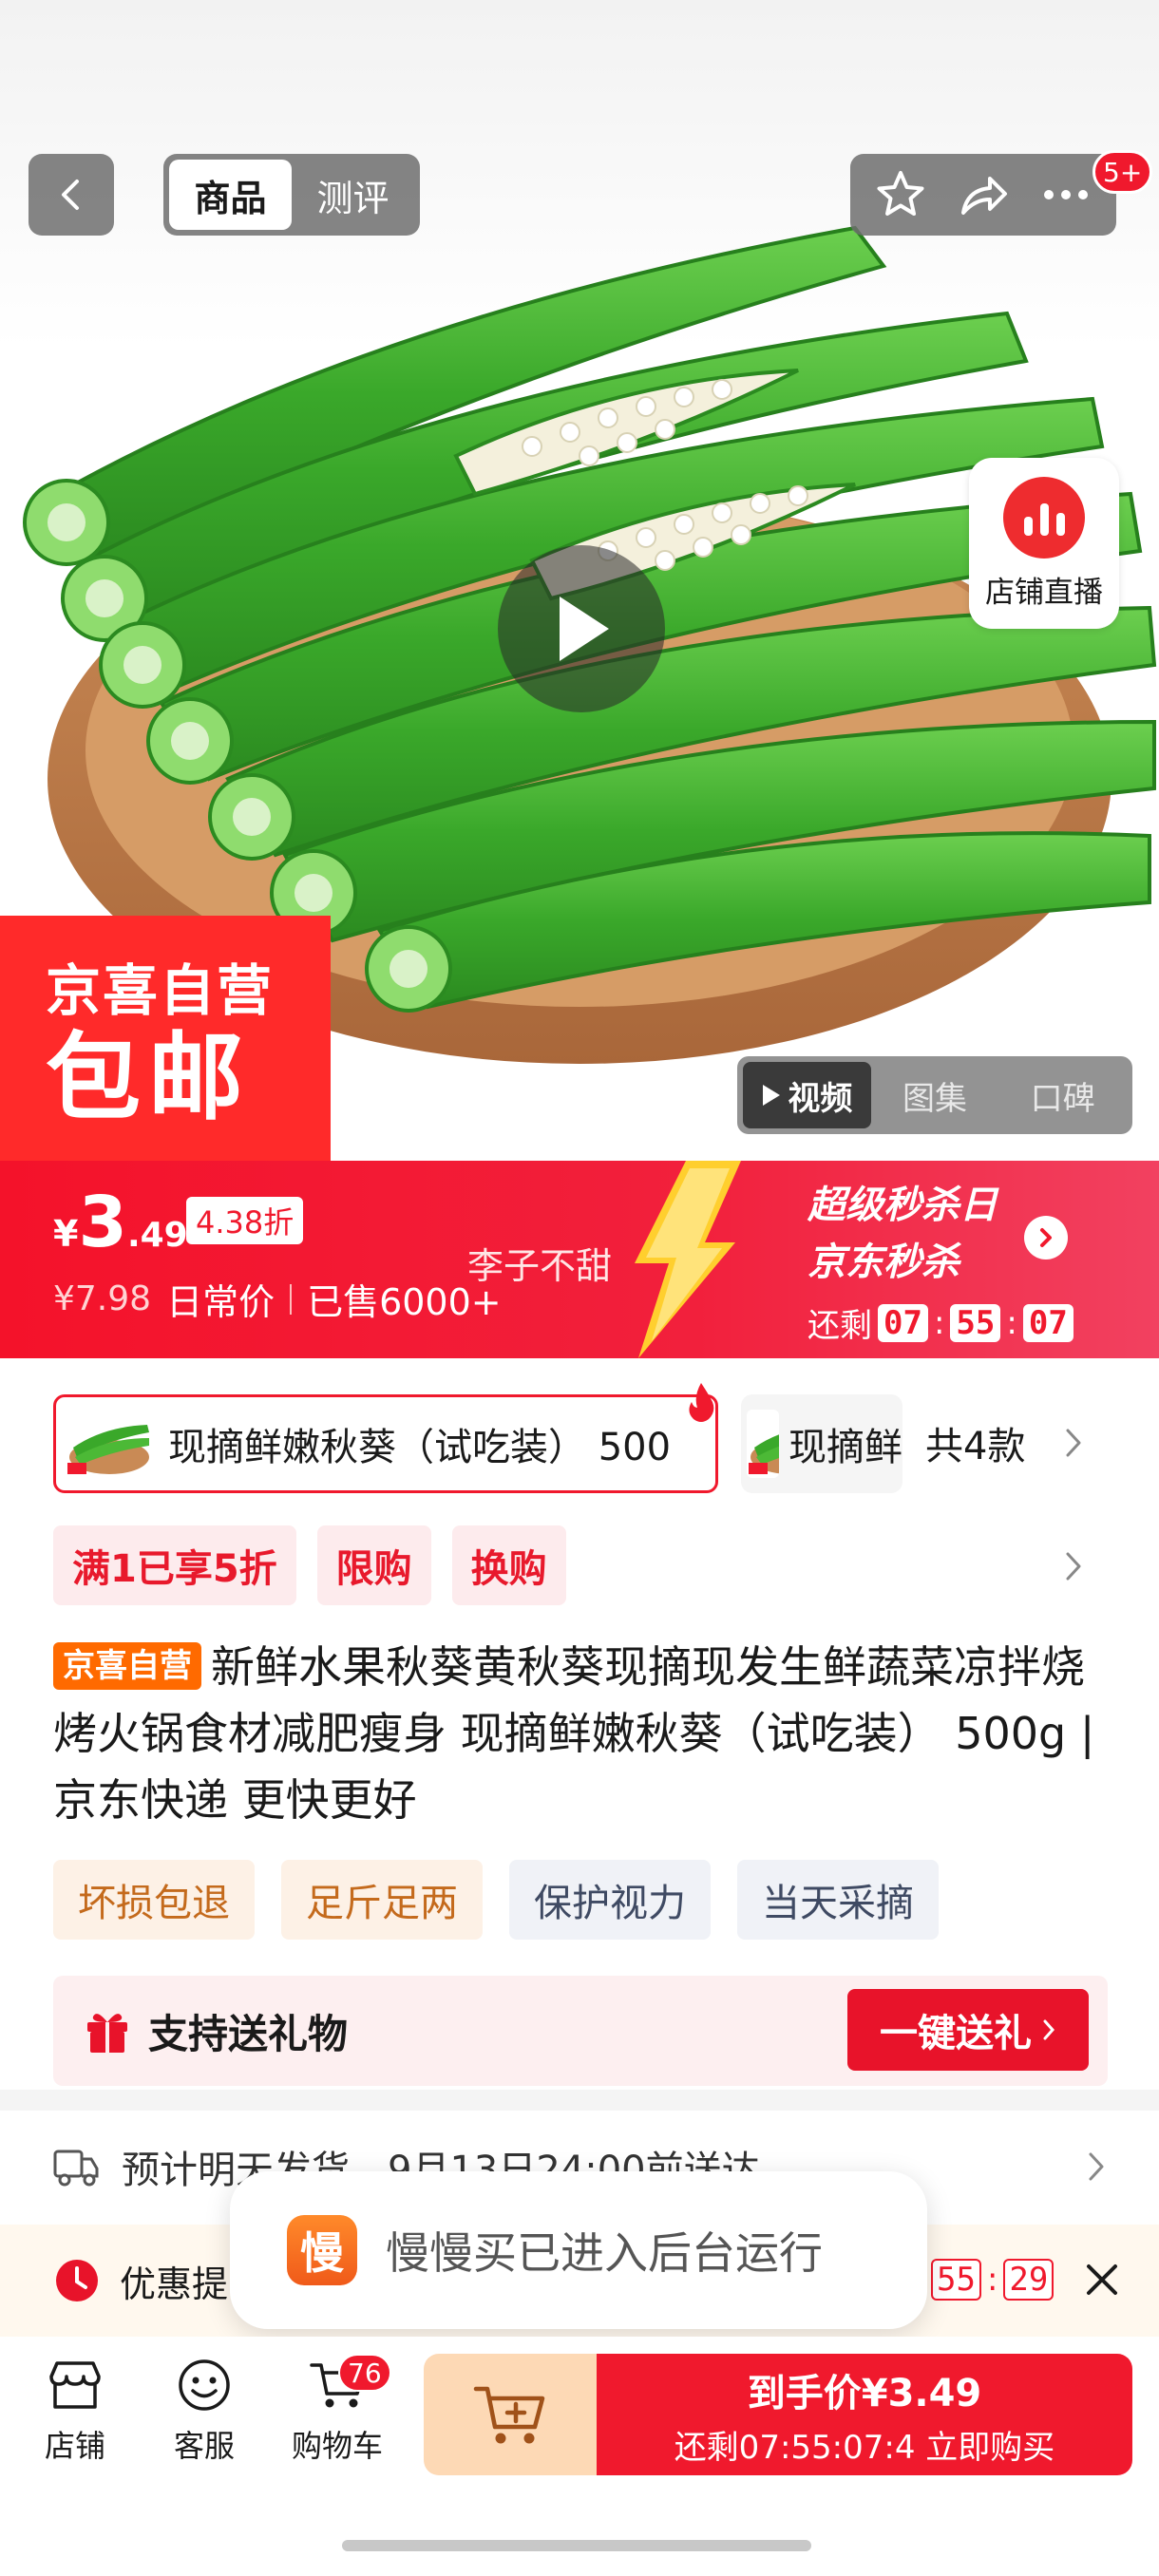 This screenshot has height=2576, width=1159. What do you see at coordinates (148, 1077) in the screenshot?
I see `promo-line2: 包邮` at bounding box center [148, 1077].